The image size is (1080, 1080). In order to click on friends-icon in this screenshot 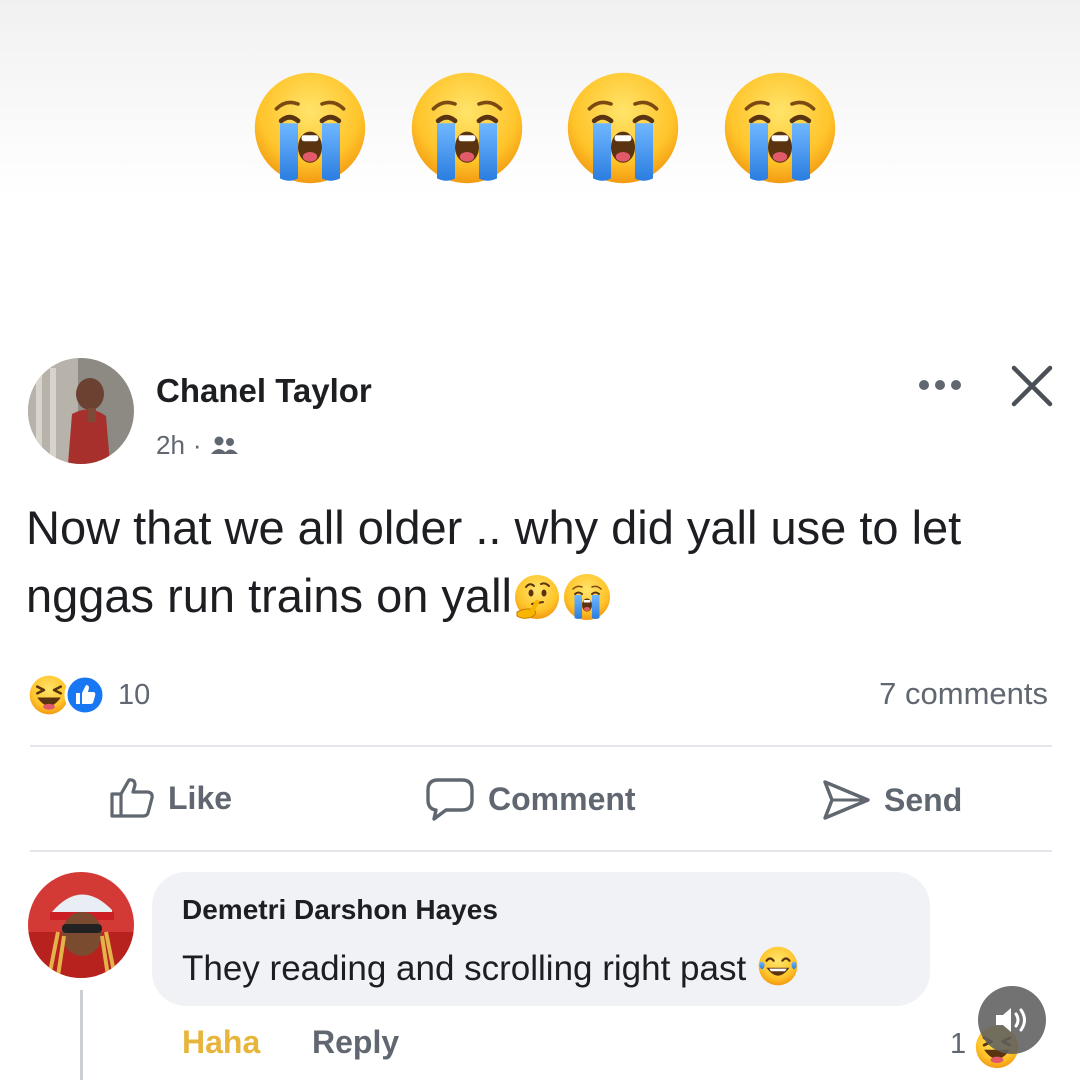, I will do `click(224, 445)`.